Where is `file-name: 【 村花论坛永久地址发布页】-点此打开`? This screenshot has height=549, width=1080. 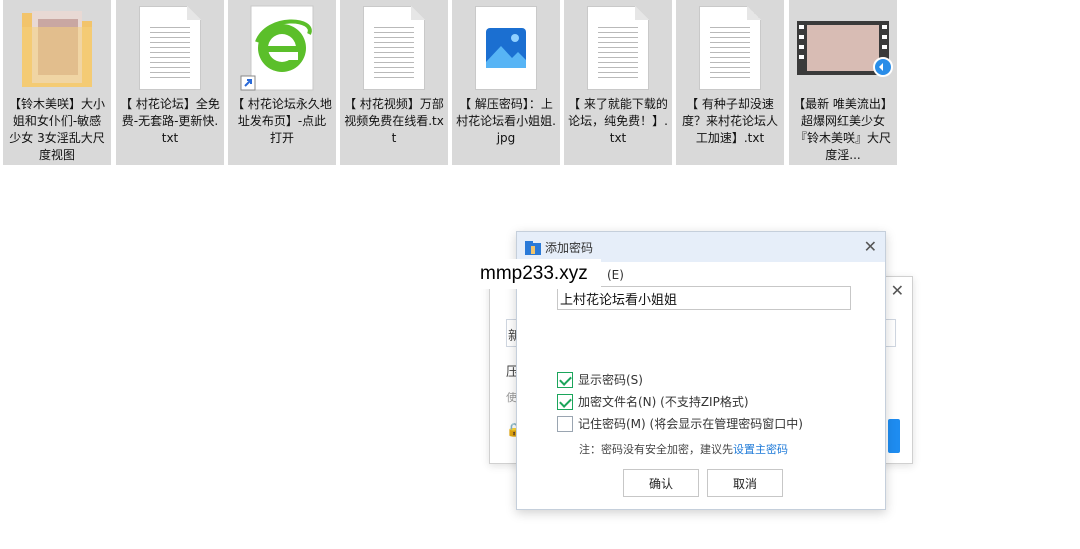
file-name: 【 村花论坛永久地址发布页】-点此打开 is located at coordinates (282, 121).